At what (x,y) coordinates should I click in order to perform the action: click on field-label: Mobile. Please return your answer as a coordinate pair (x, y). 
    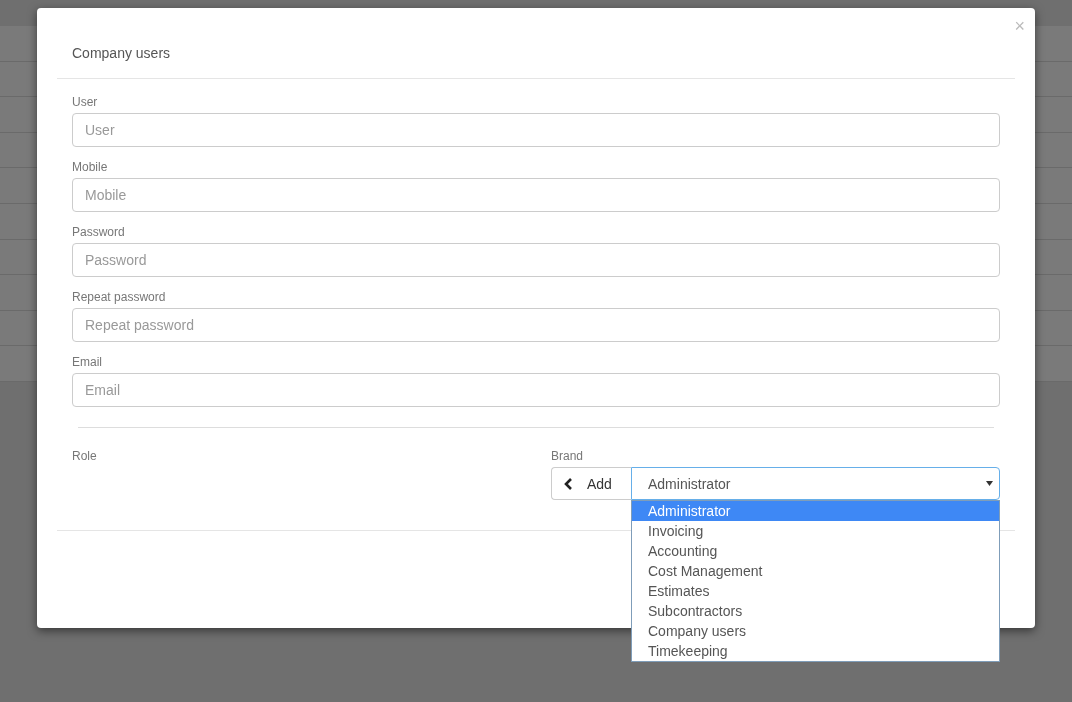
    Looking at the image, I should click on (90, 167).